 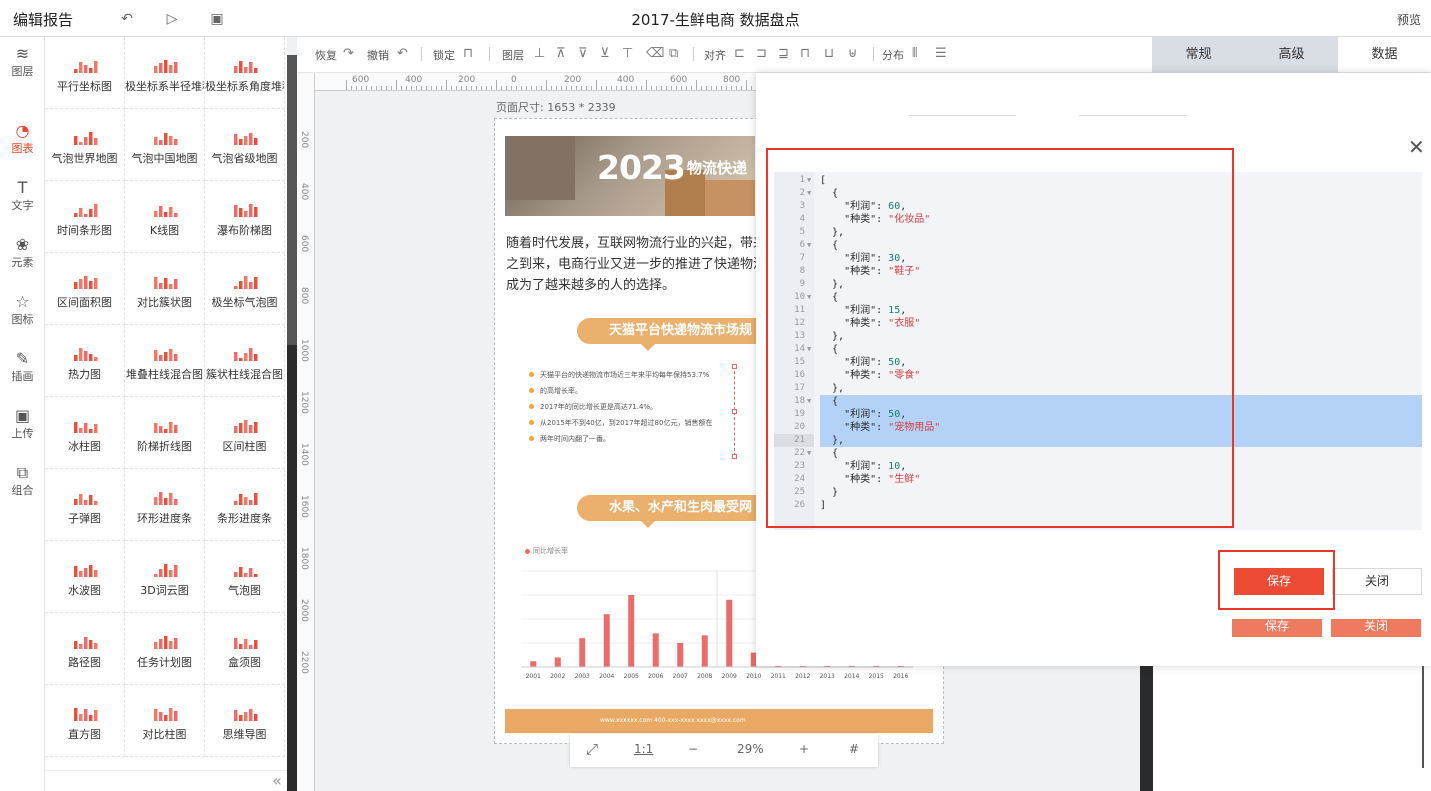 I want to click on close-icon: ✕, so click(x=1416, y=147).